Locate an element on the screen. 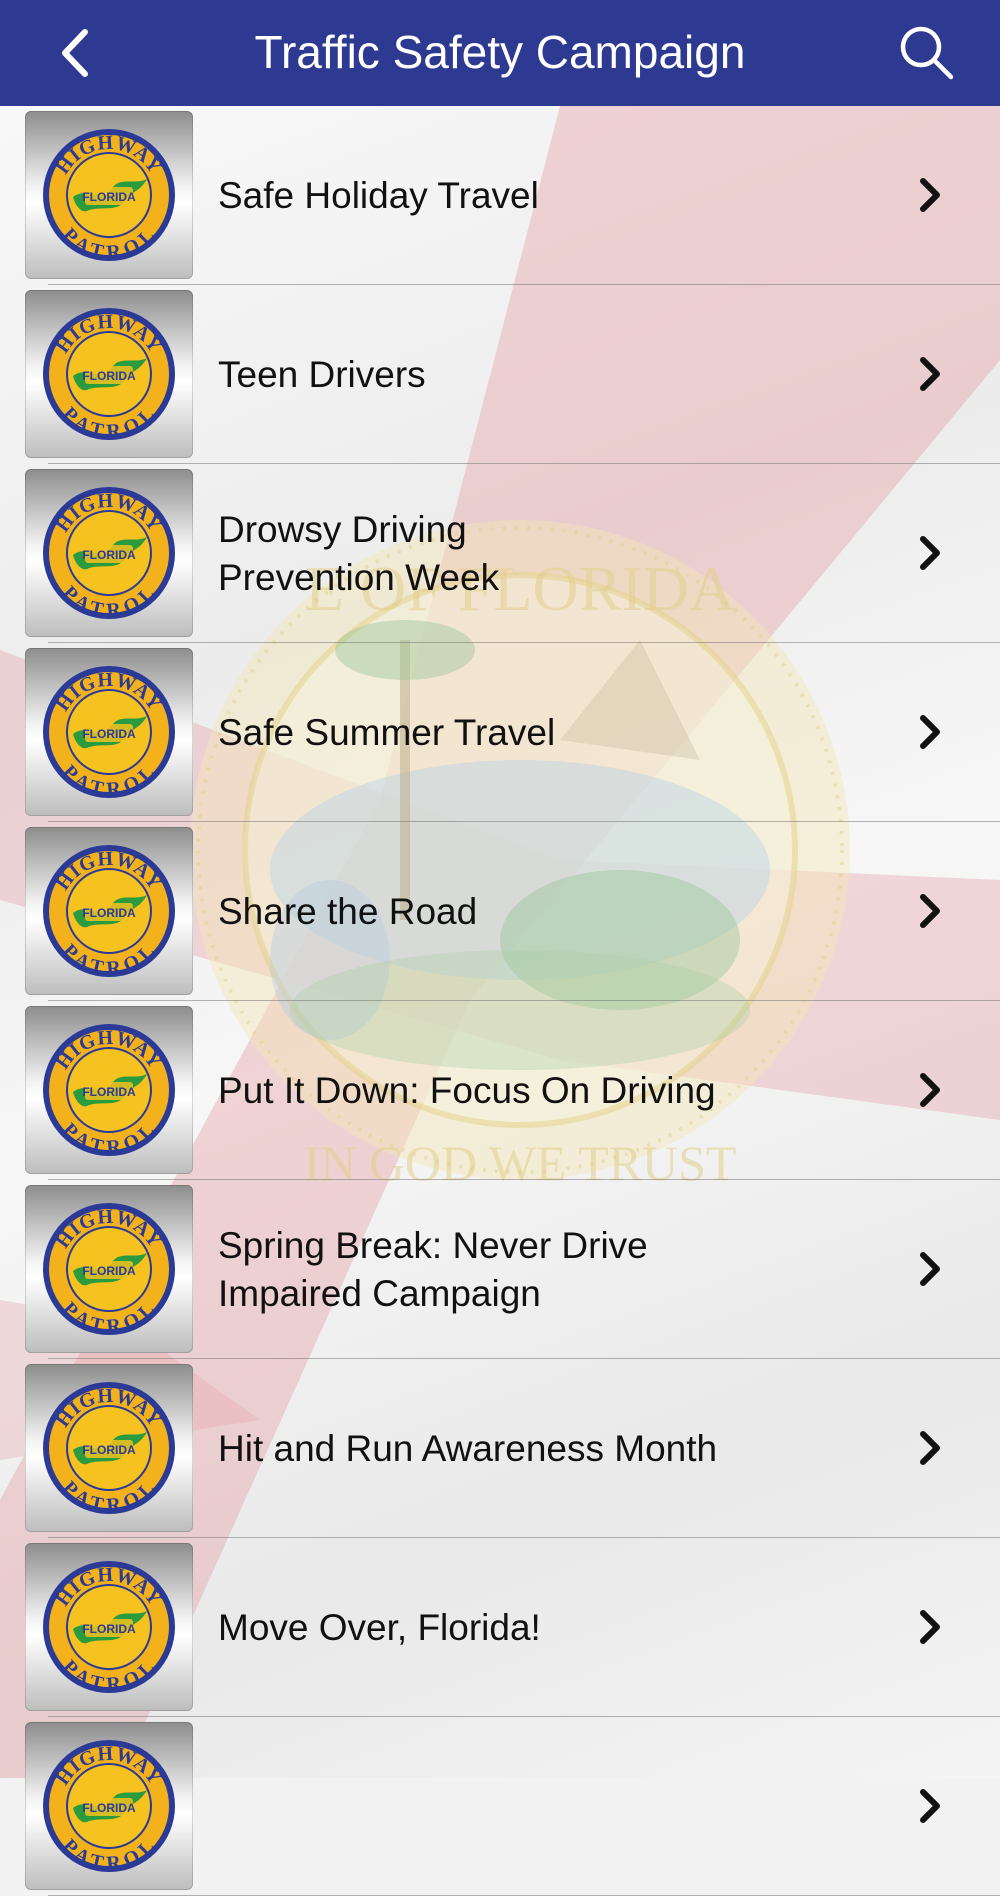 This screenshot has width=1000, height=1896. campaign-title-line-1: Spring Break: Never Drive is located at coordinates (433, 1245).